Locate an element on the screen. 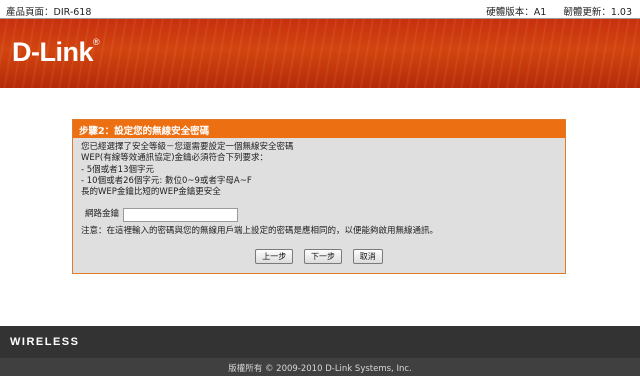 Image resolution: width=640 pixels, height=376 pixels. network-key-label: 網路金鑰 is located at coordinates (102, 214).